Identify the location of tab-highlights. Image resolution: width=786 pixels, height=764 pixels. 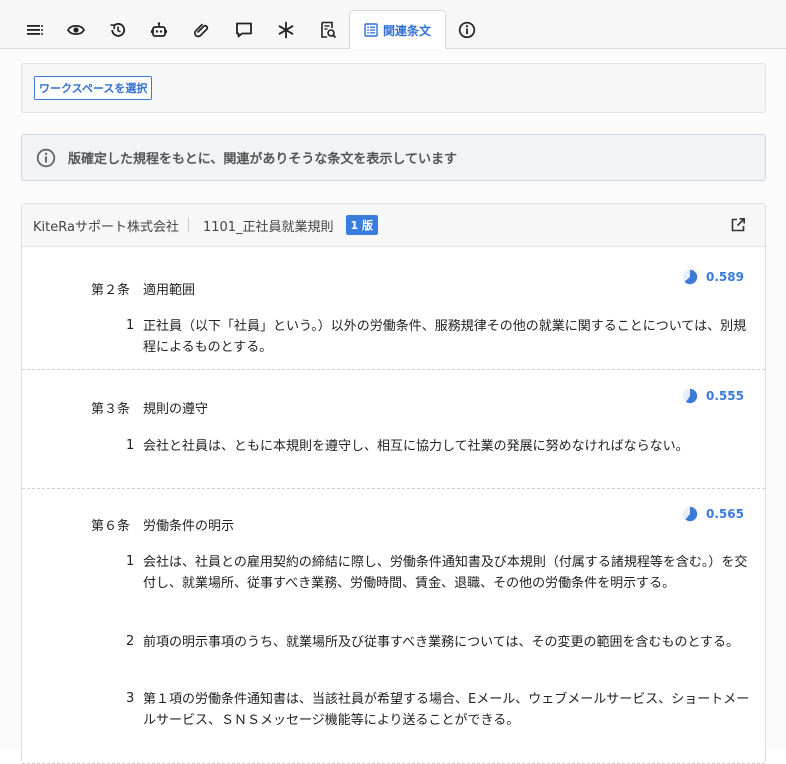
(286, 30).